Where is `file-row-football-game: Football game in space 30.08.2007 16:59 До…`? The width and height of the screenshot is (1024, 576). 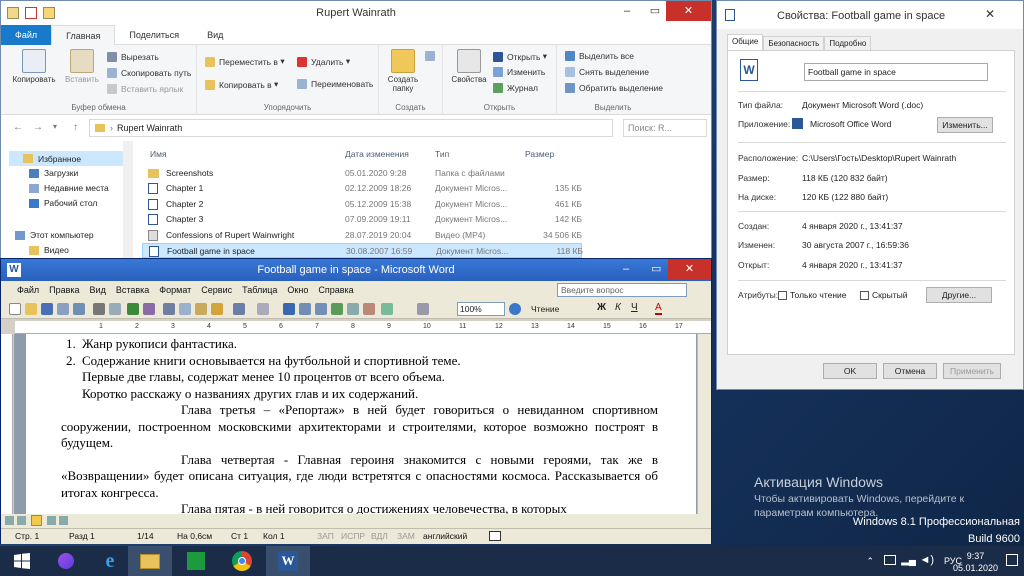 file-row-football-game: Football game in space 30.08.2007 16:59 До… is located at coordinates (362, 250).